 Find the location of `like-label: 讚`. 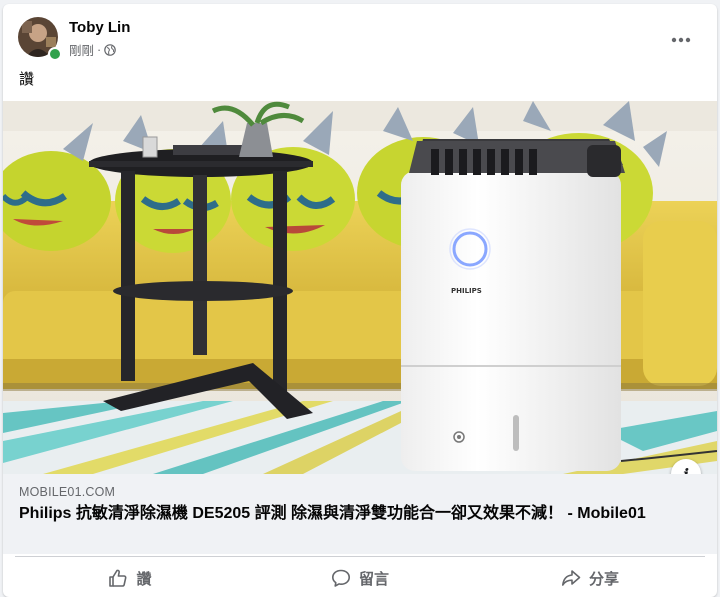

like-label: 讚 is located at coordinates (144, 579).